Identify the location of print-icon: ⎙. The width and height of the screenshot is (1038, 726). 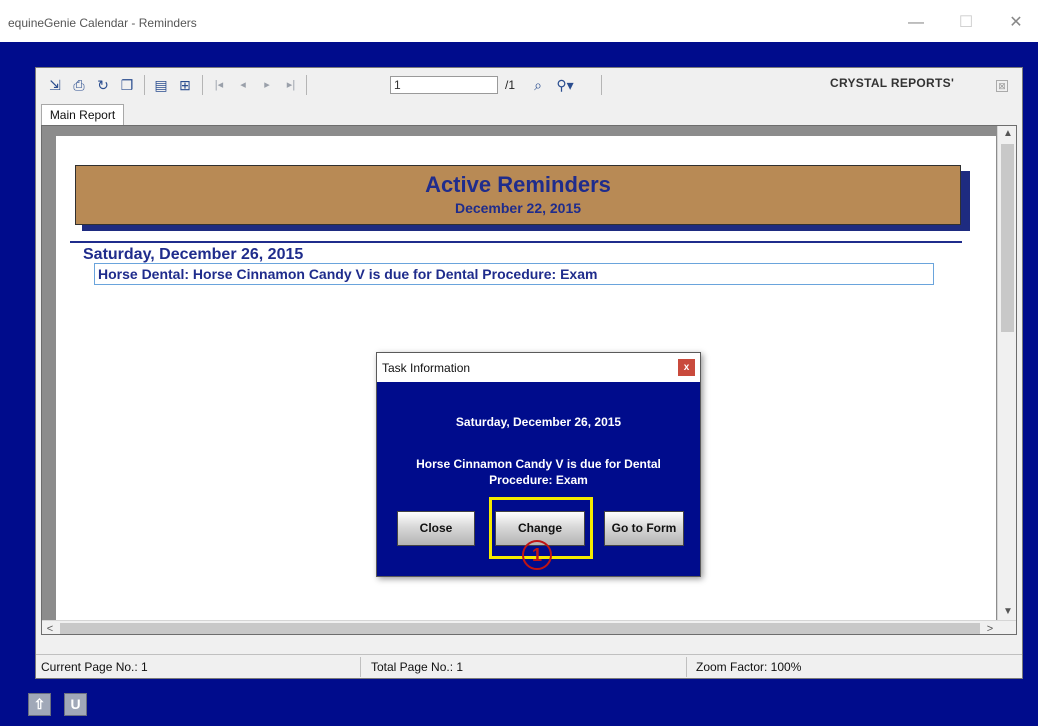
(79, 85).